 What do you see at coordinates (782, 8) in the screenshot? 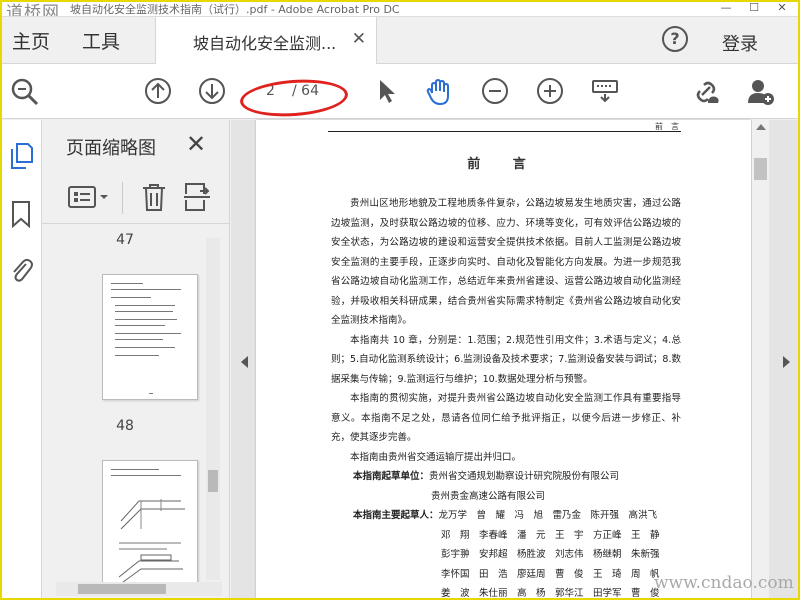
I see `close-window-button: ✕` at bounding box center [782, 8].